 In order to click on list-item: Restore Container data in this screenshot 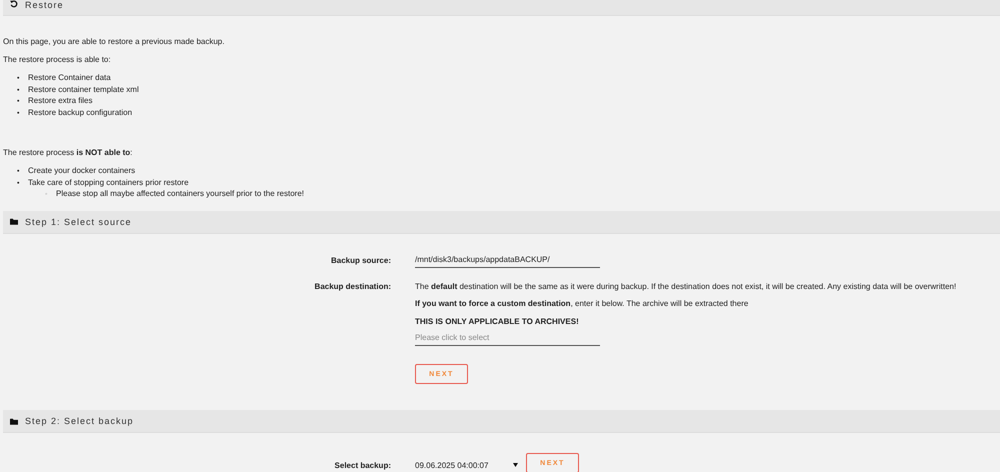, I will do `click(69, 77)`.